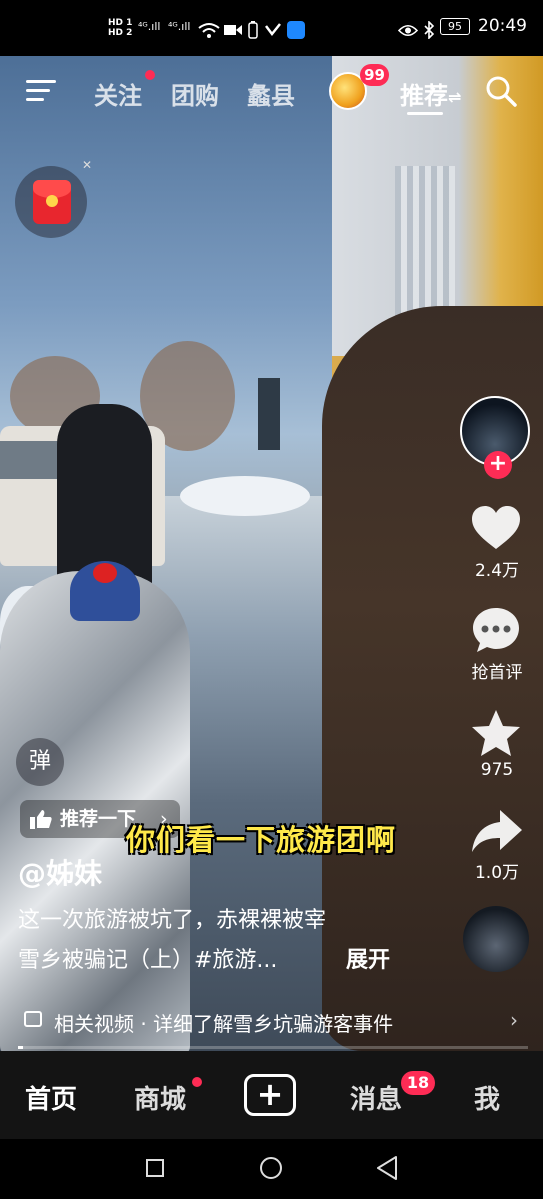  I want to click on battery-icon: 95, so click(455, 26).